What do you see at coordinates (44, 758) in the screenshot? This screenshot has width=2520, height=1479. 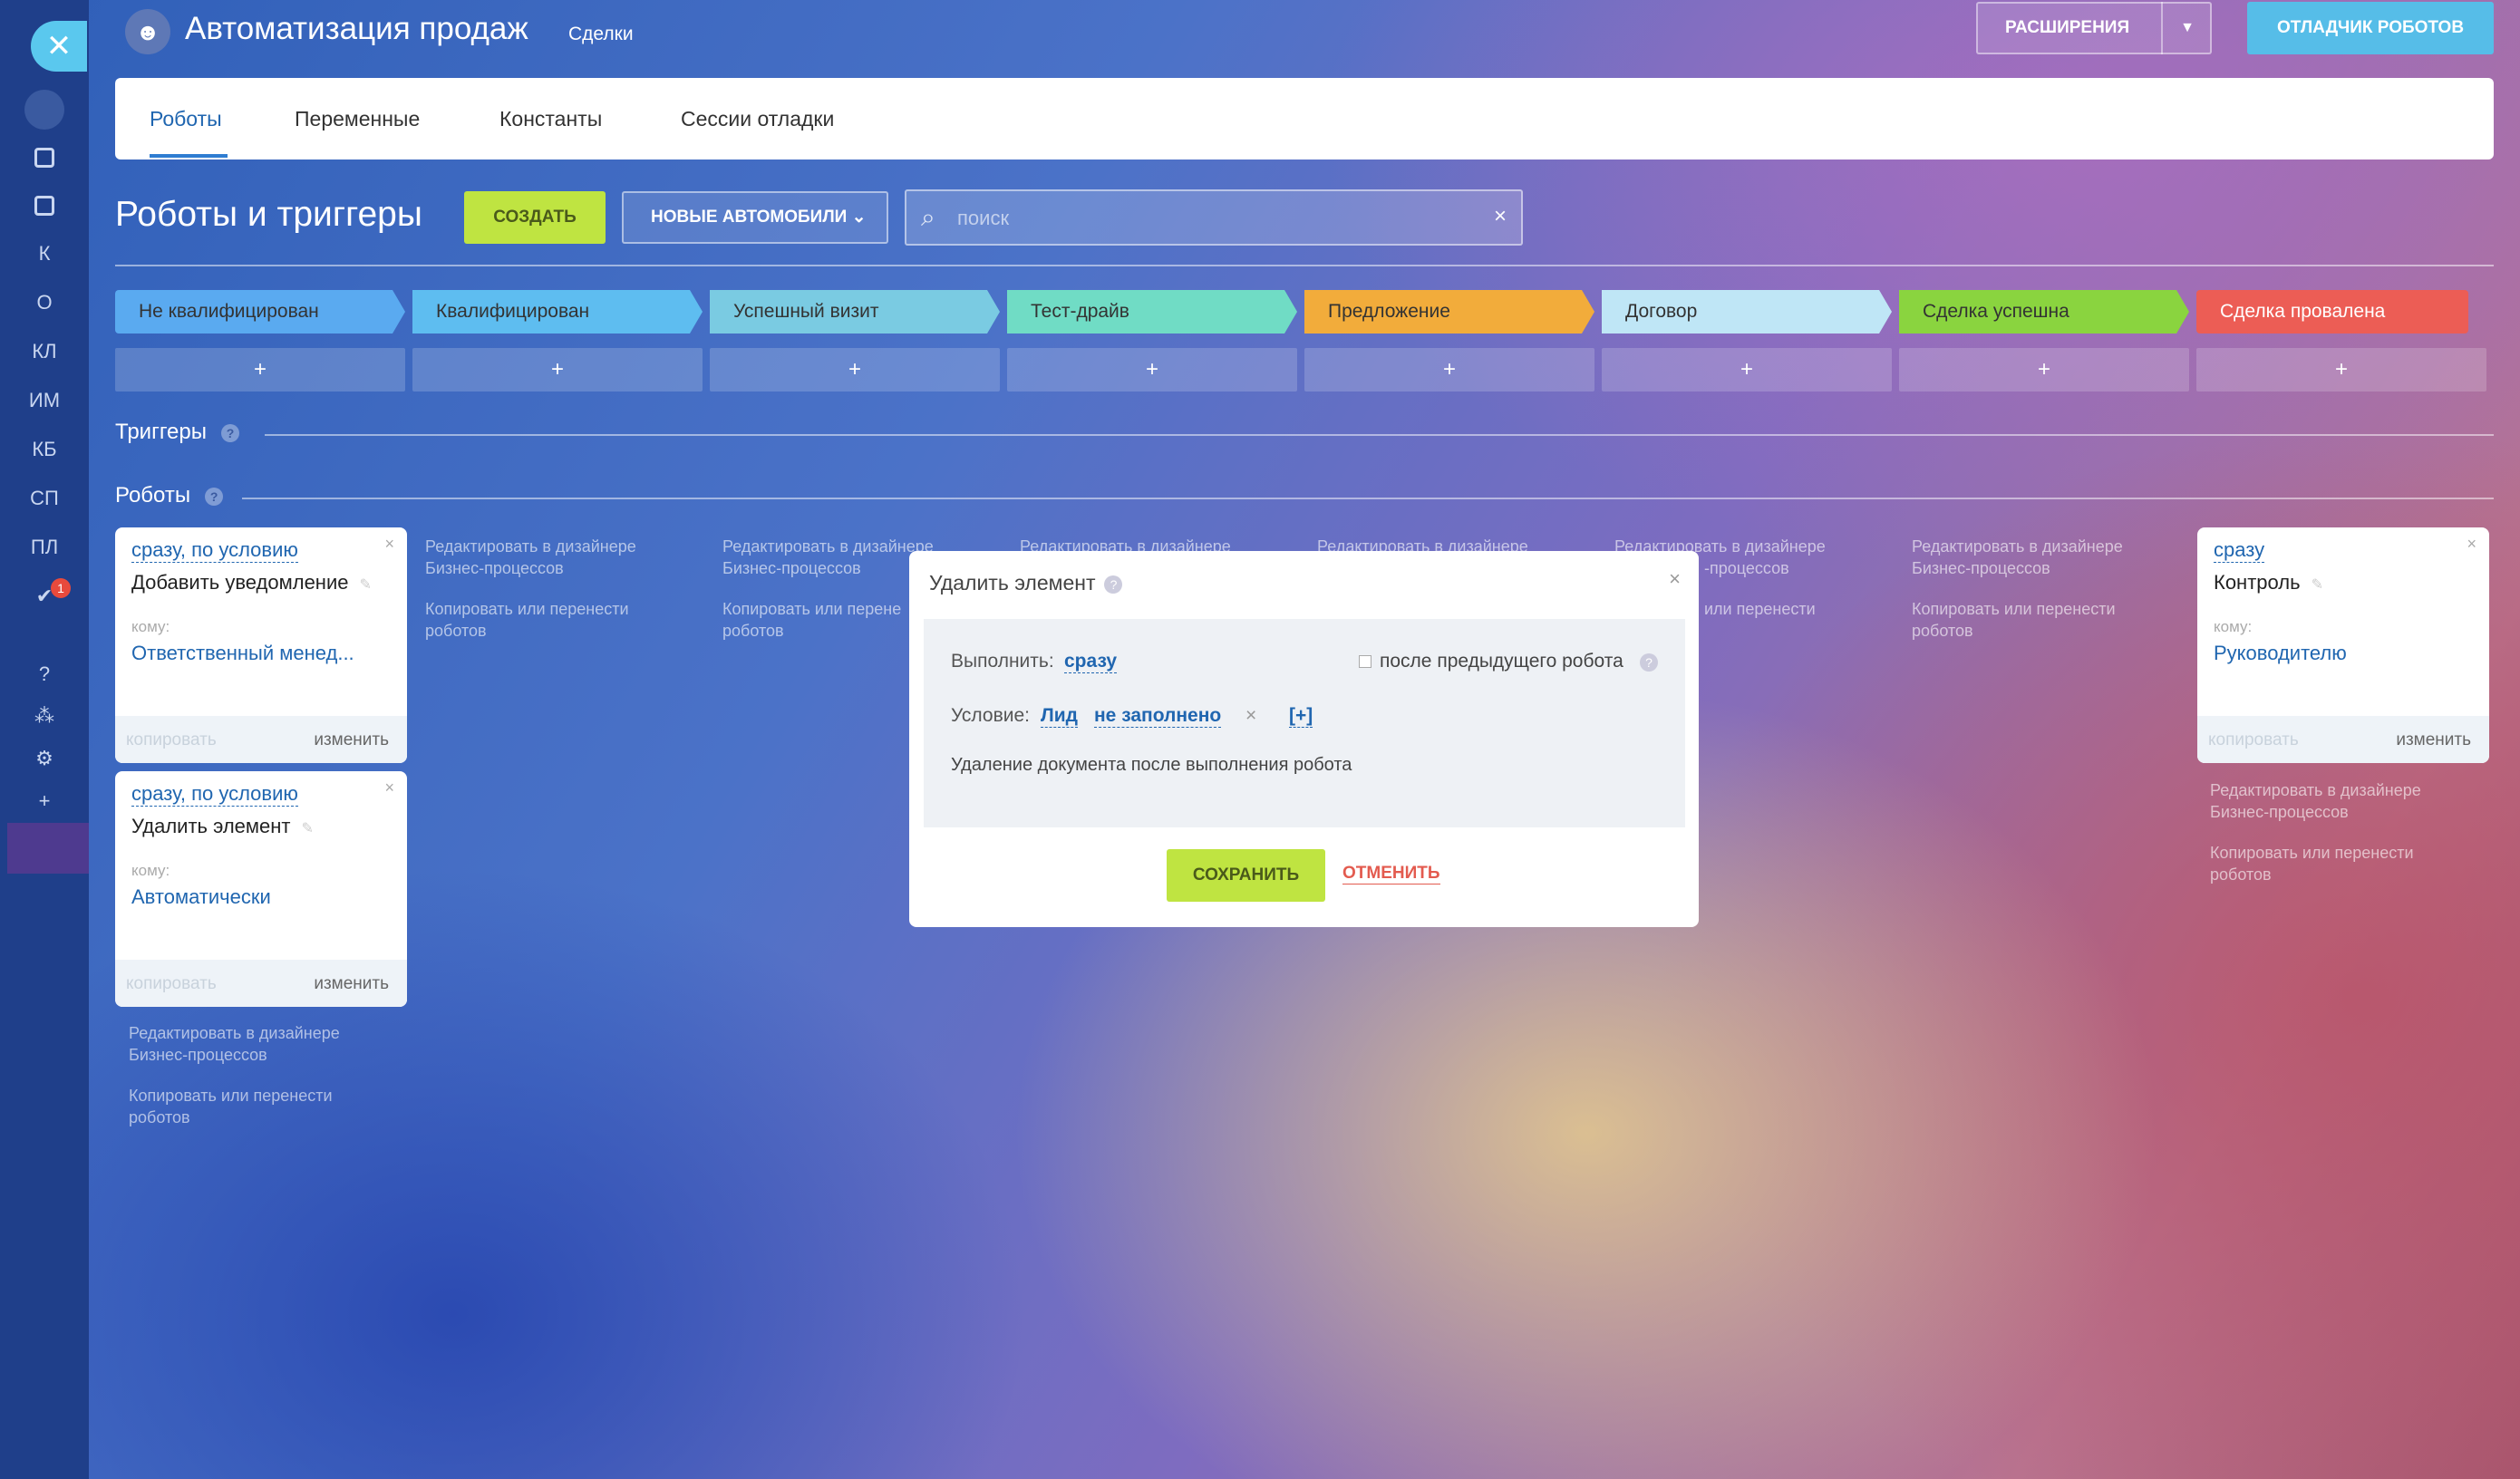 I see `settings-icon: ⚙` at bounding box center [44, 758].